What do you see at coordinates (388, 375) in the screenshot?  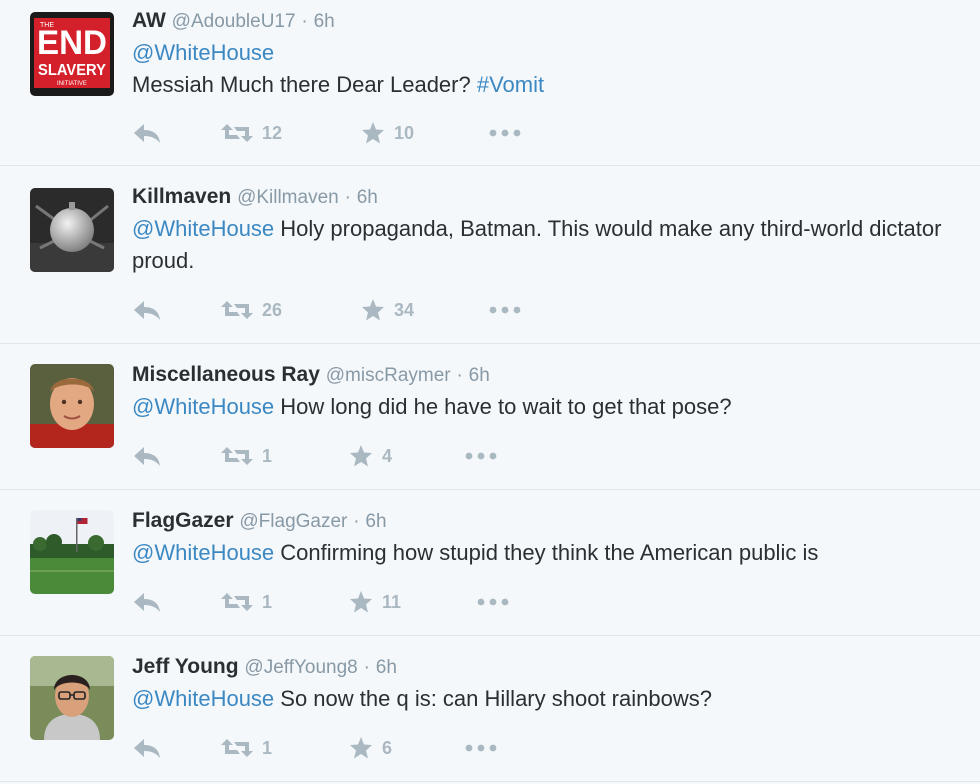 I see `handle: @miscRaymer` at bounding box center [388, 375].